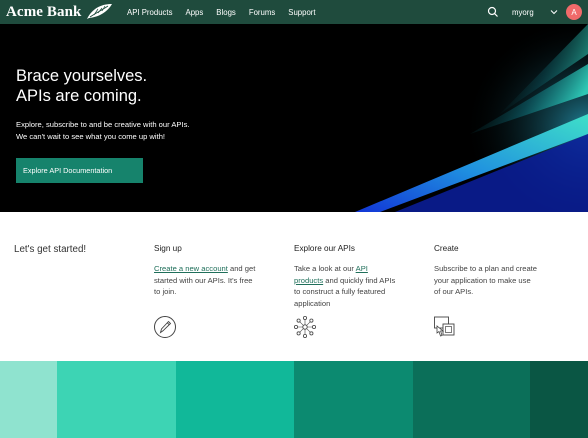  What do you see at coordinates (44, 11) in the screenshot?
I see `brand-name: Acme Bank` at bounding box center [44, 11].